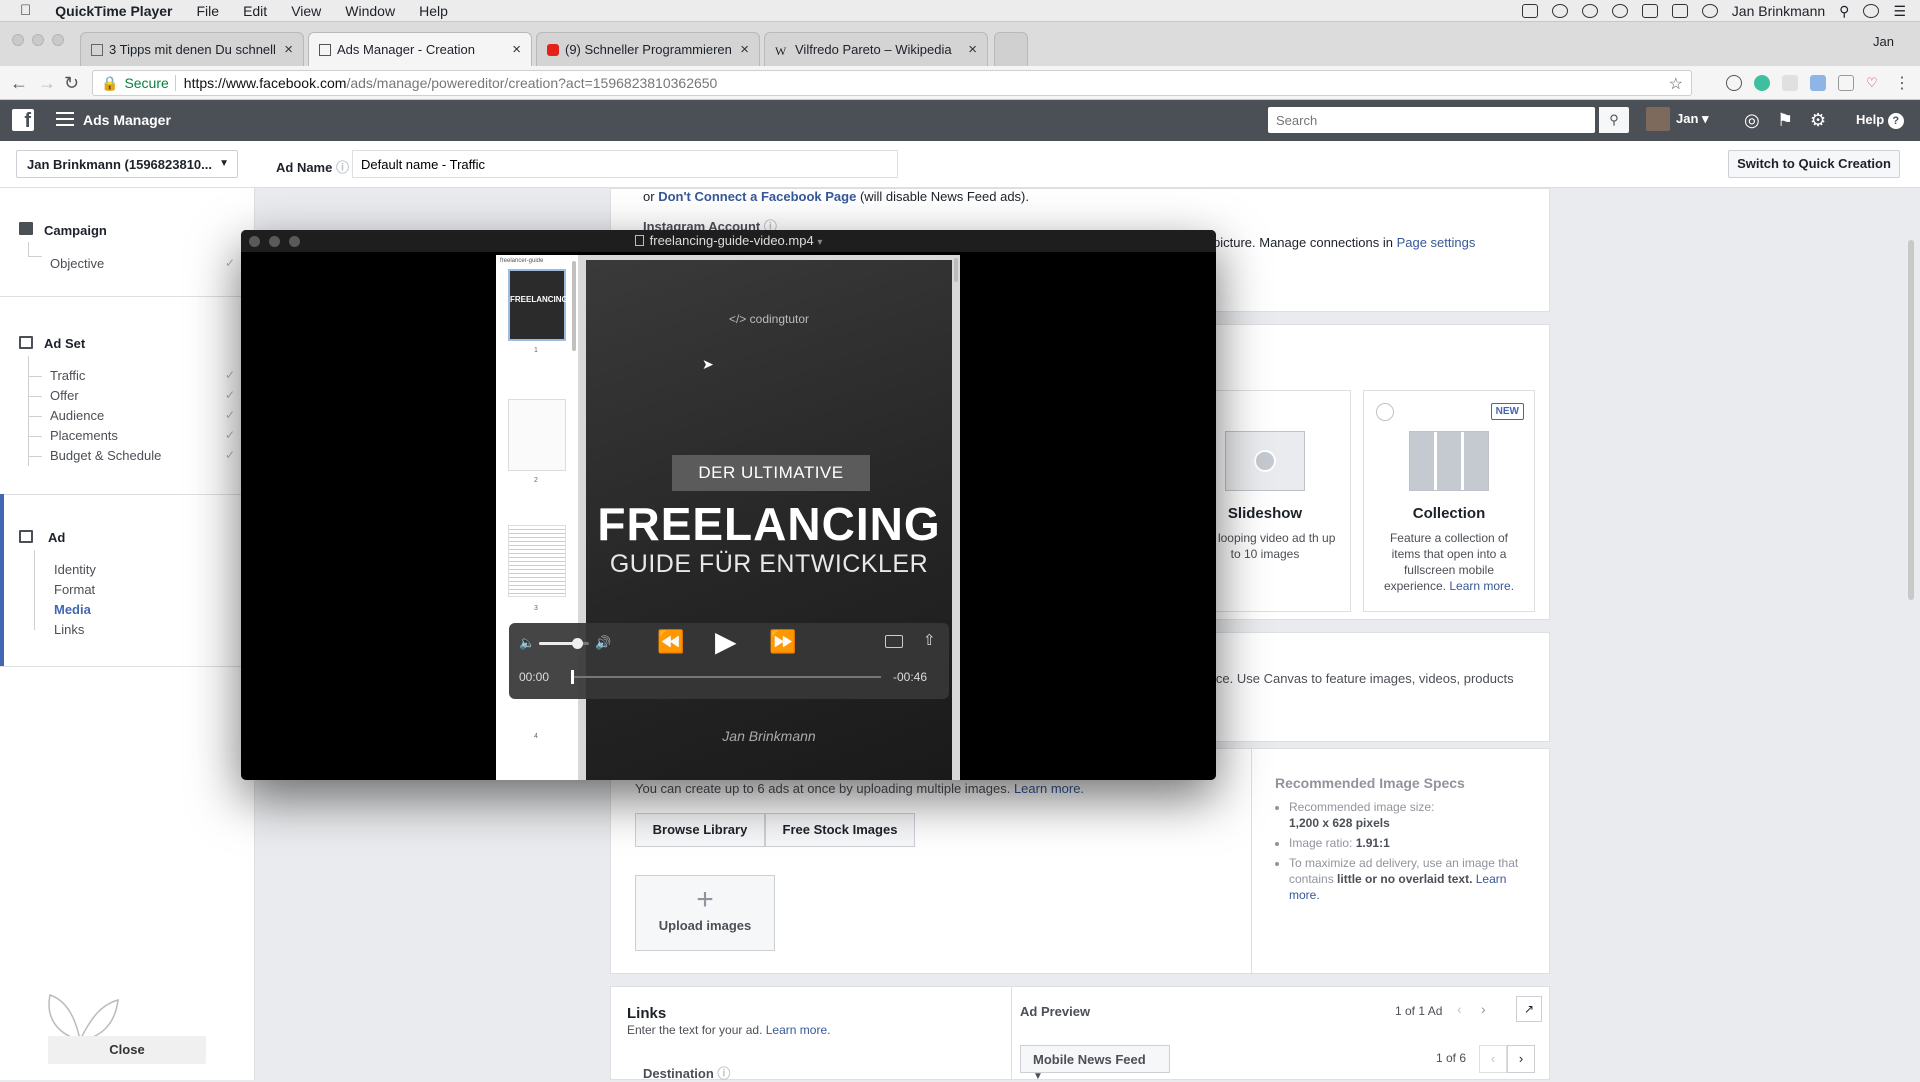  What do you see at coordinates (1814, 164) in the screenshot?
I see `switch-quick-creation-button: Switch to Quick Creation` at bounding box center [1814, 164].